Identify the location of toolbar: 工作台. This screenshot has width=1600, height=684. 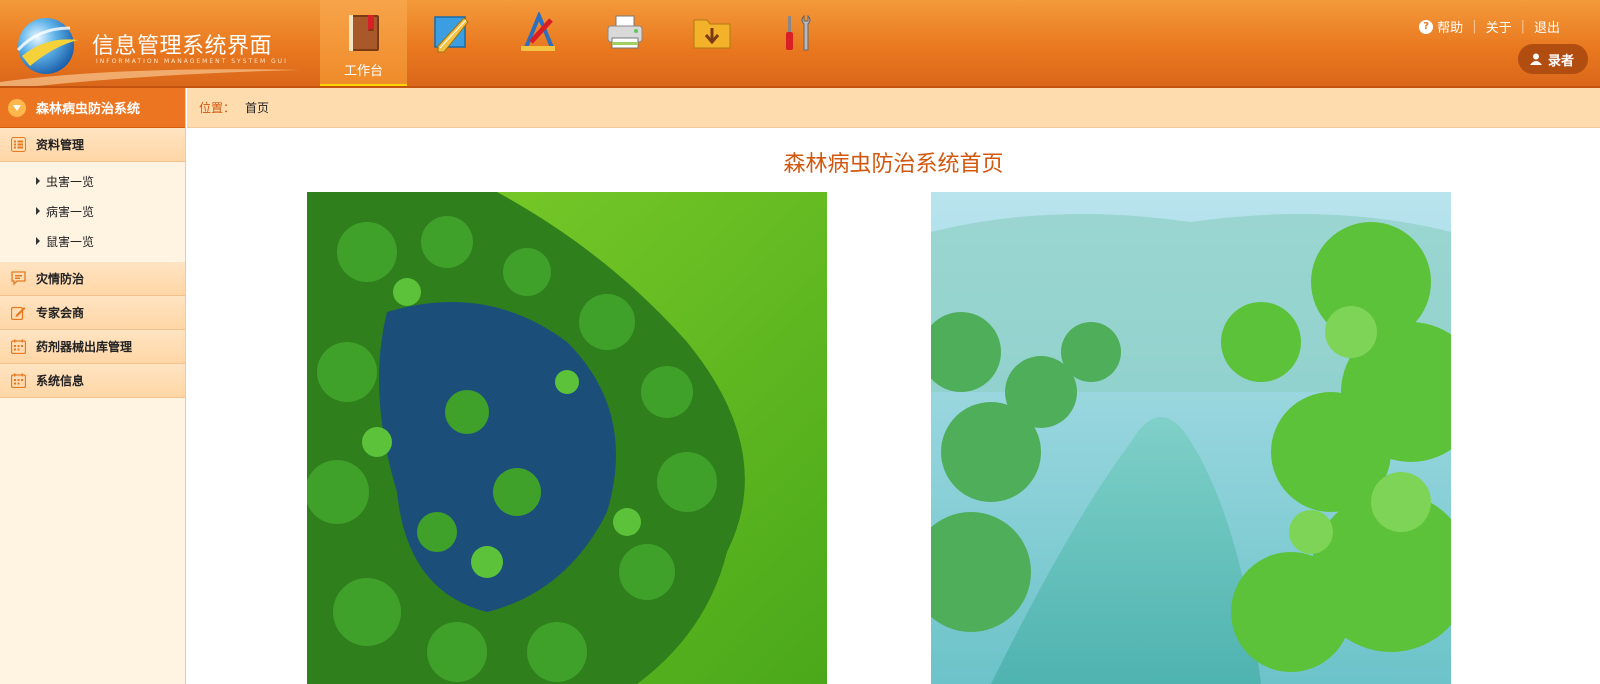
(581, 44).